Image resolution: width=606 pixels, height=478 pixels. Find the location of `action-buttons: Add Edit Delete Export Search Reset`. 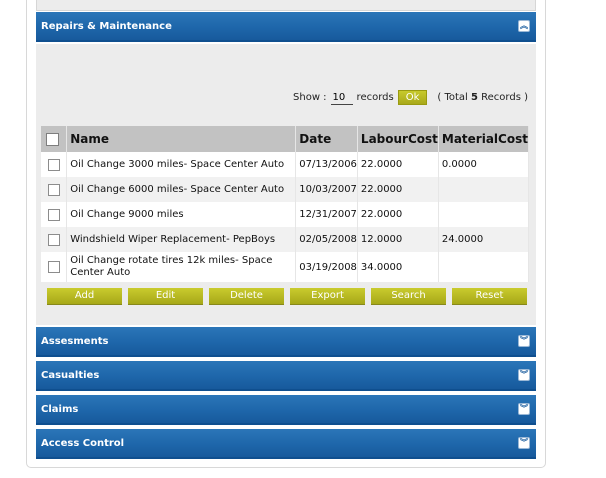

action-buttons: Add Edit Delete Export Search Reset is located at coordinates (287, 296).